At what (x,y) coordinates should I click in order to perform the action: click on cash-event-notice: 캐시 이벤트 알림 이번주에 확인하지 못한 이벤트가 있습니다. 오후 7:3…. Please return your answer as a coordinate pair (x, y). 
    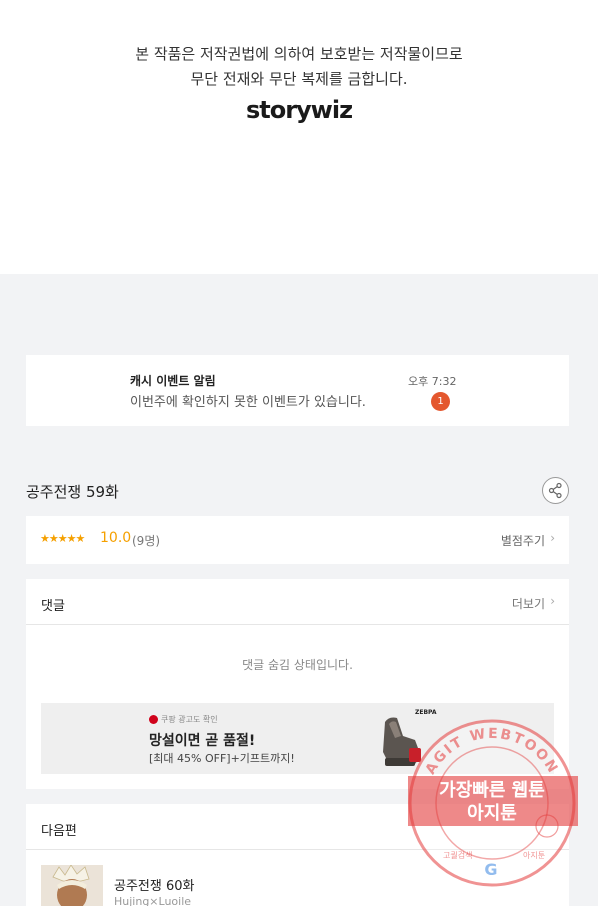
    Looking at the image, I should click on (297, 390).